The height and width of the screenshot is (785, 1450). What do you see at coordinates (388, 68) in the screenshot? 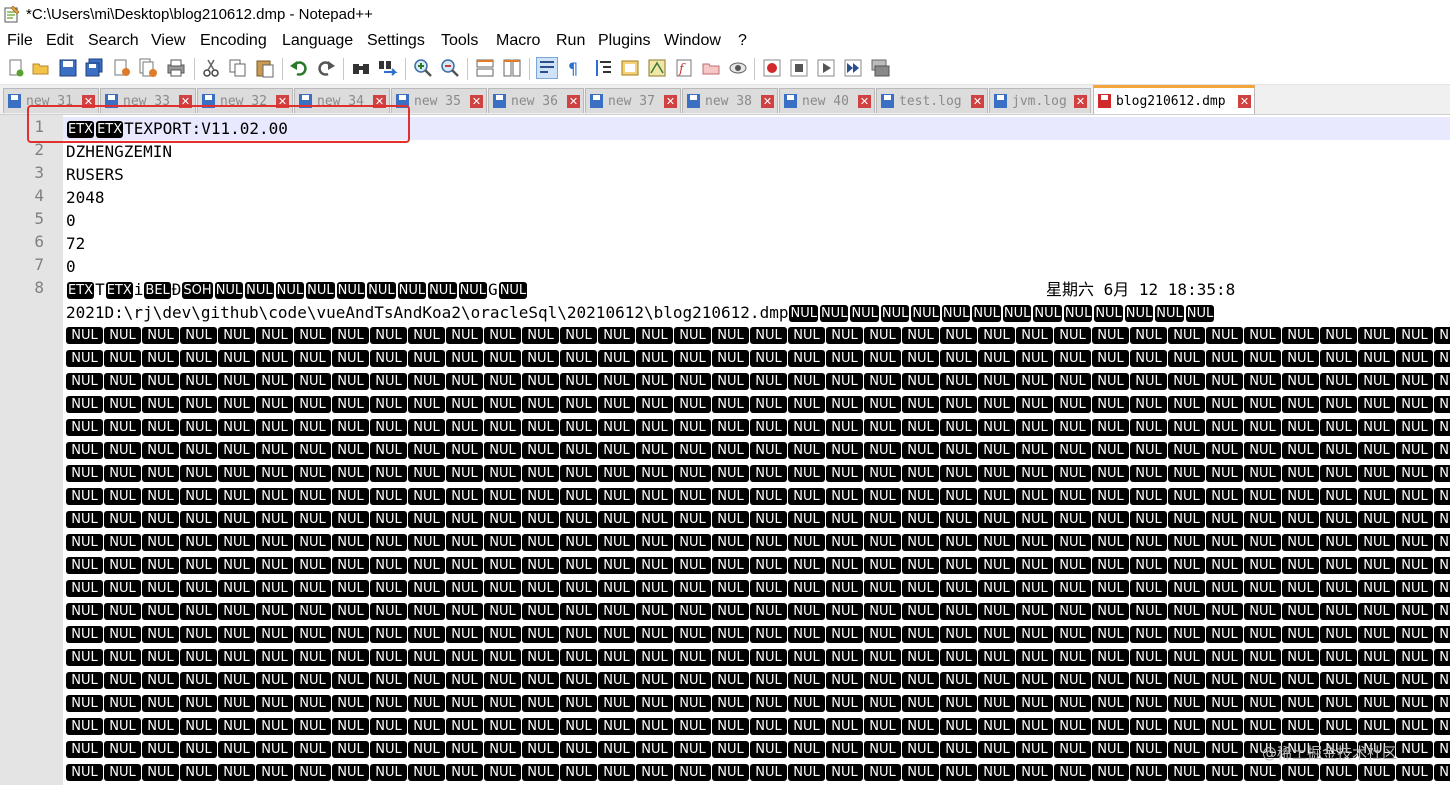
I see `replace-icon` at bounding box center [388, 68].